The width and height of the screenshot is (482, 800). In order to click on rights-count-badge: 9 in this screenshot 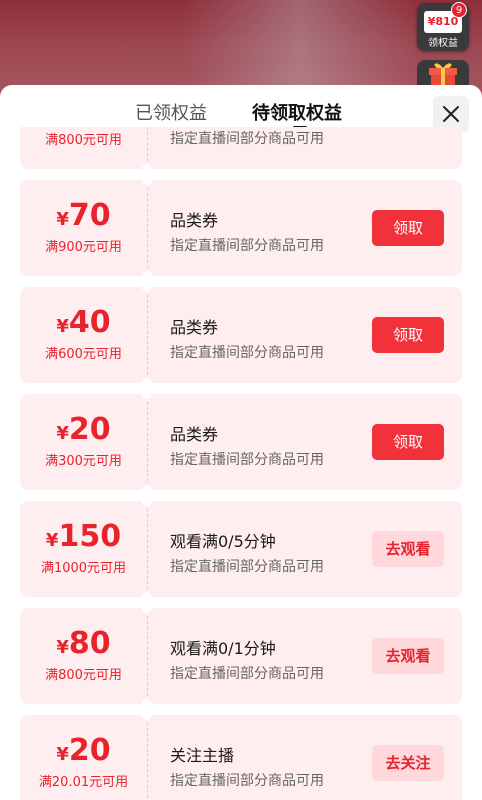, I will do `click(459, 10)`.